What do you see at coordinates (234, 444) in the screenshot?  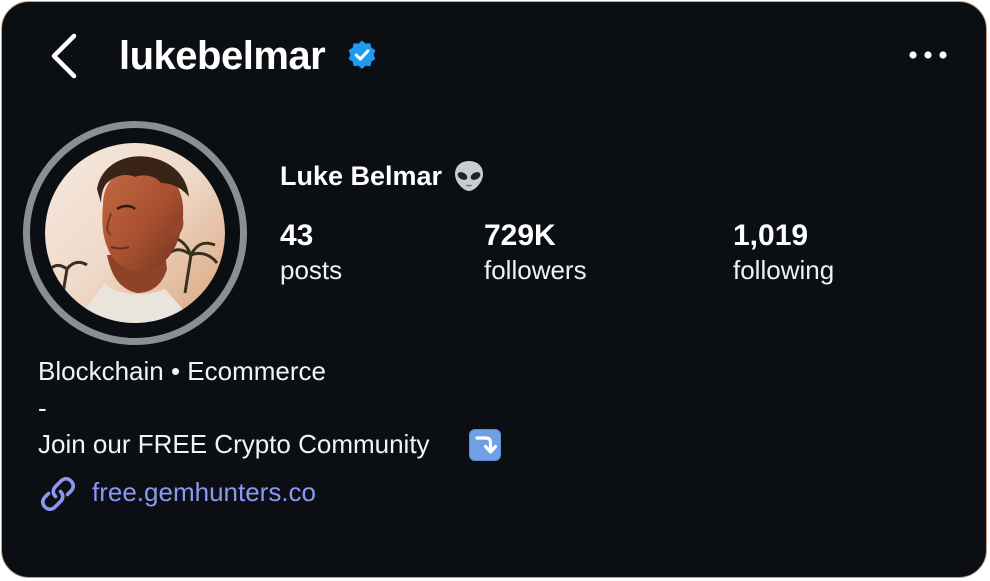 I see `bio-cta-line: Join our FREE Crypto Community` at bounding box center [234, 444].